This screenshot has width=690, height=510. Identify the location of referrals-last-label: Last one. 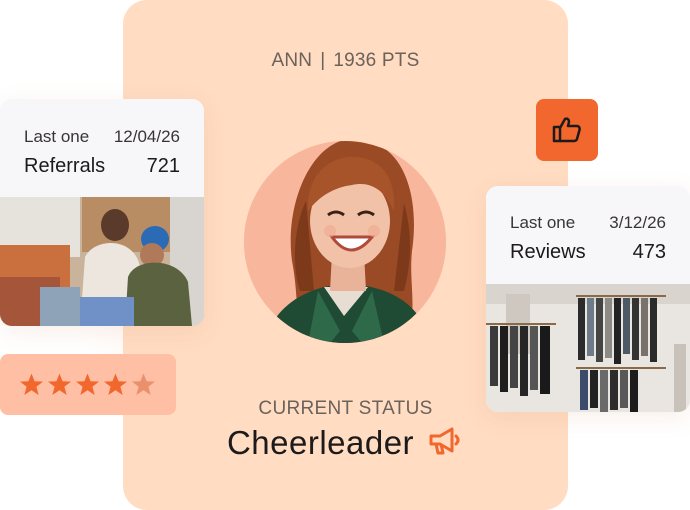
(57, 136).